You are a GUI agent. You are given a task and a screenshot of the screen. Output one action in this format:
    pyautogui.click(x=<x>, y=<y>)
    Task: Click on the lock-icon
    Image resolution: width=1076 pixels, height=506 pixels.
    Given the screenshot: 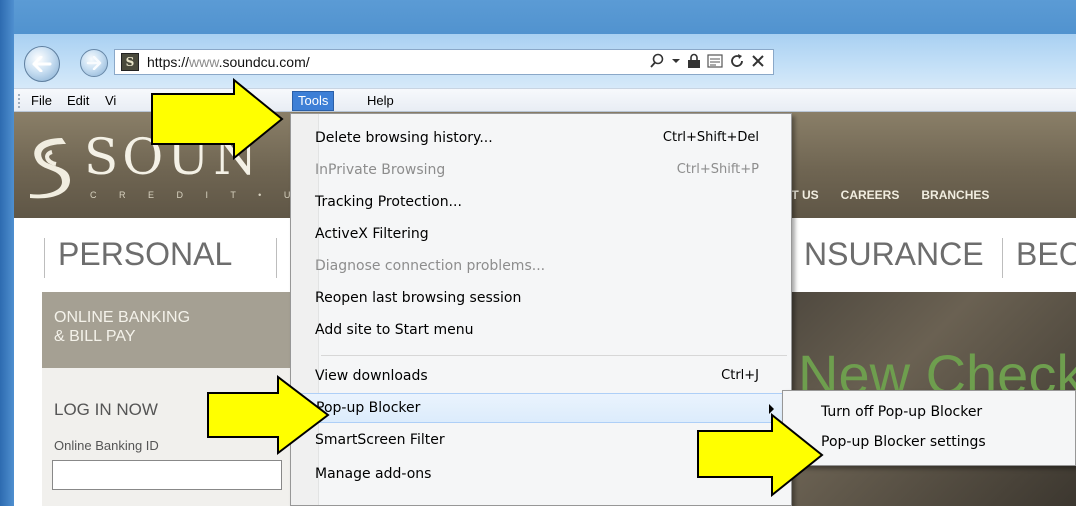 What is the action you would take?
    pyautogui.click(x=694, y=61)
    